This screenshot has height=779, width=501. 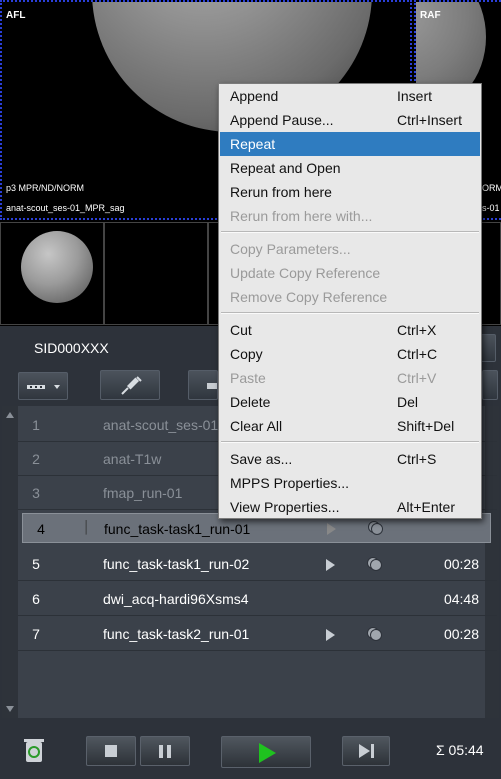 What do you see at coordinates (10, 415) in the screenshot?
I see `scroll-up-icon` at bounding box center [10, 415].